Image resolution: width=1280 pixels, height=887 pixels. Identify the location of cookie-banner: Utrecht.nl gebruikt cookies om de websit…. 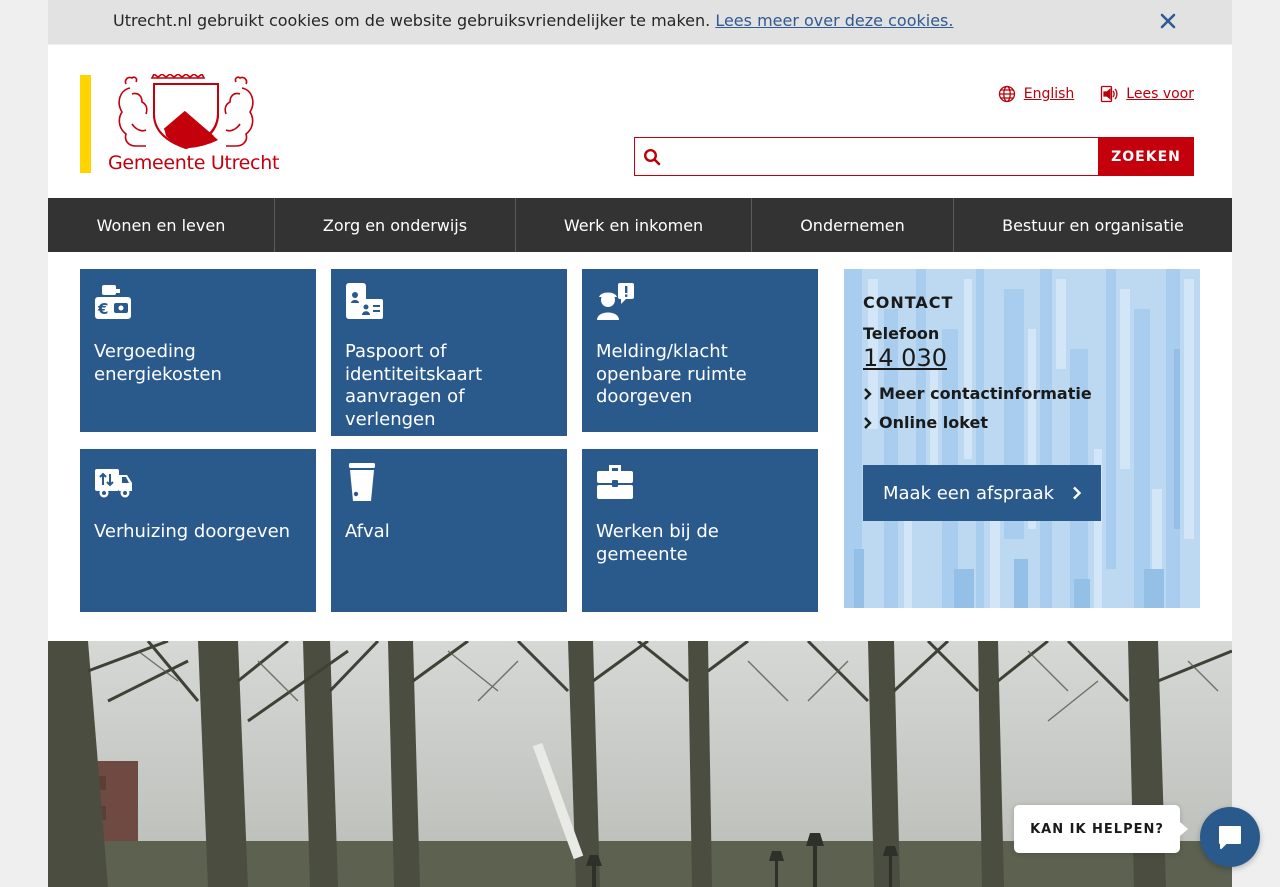
(640, 22).